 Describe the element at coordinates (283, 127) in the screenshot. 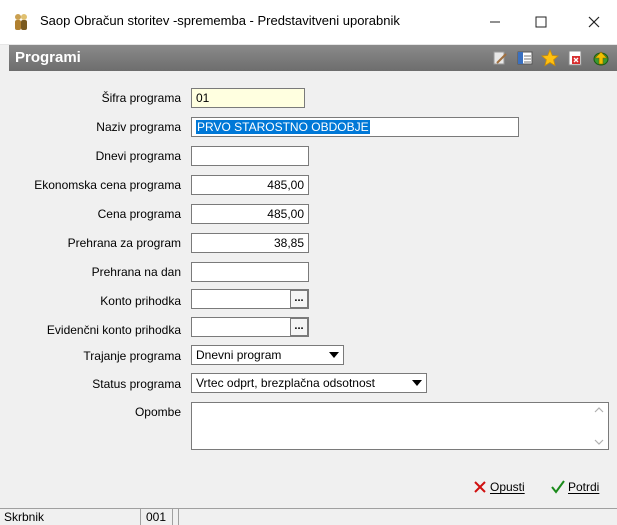

I see `naziv-value: PRVO STAROSTNO OBDOBJE` at that location.